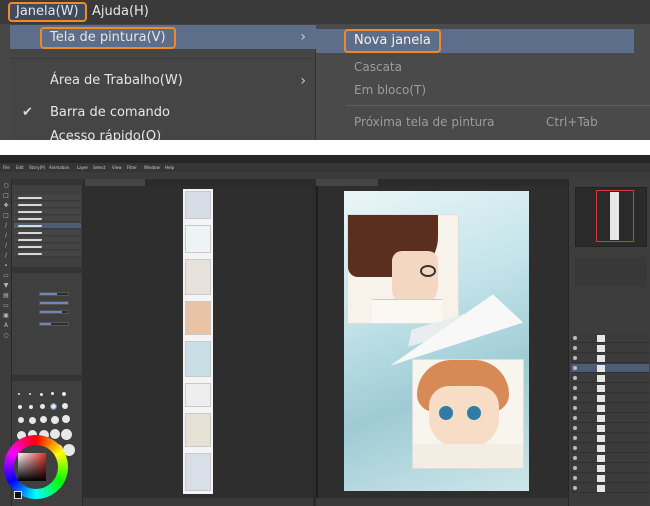 Image resolution: width=650 pixels, height=506 pixels. I want to click on selection-icon: □, so click(6, 216).